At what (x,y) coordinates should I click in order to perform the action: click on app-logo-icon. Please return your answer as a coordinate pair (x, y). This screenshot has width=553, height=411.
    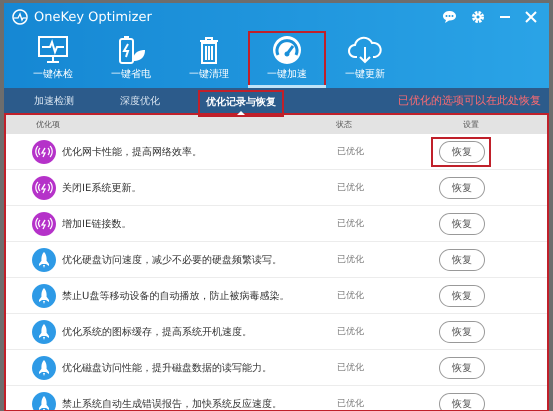
    Looking at the image, I should click on (20, 17).